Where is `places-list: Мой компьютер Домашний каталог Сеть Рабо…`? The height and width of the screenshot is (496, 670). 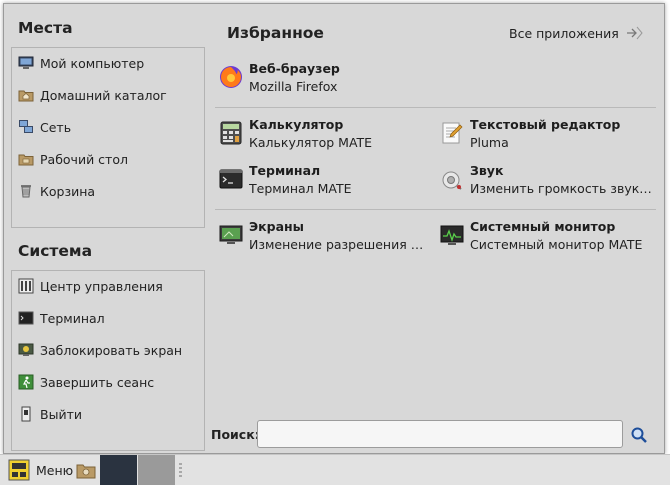 places-list: Мой компьютер Домашний каталог Сеть Рабо… is located at coordinates (108, 137).